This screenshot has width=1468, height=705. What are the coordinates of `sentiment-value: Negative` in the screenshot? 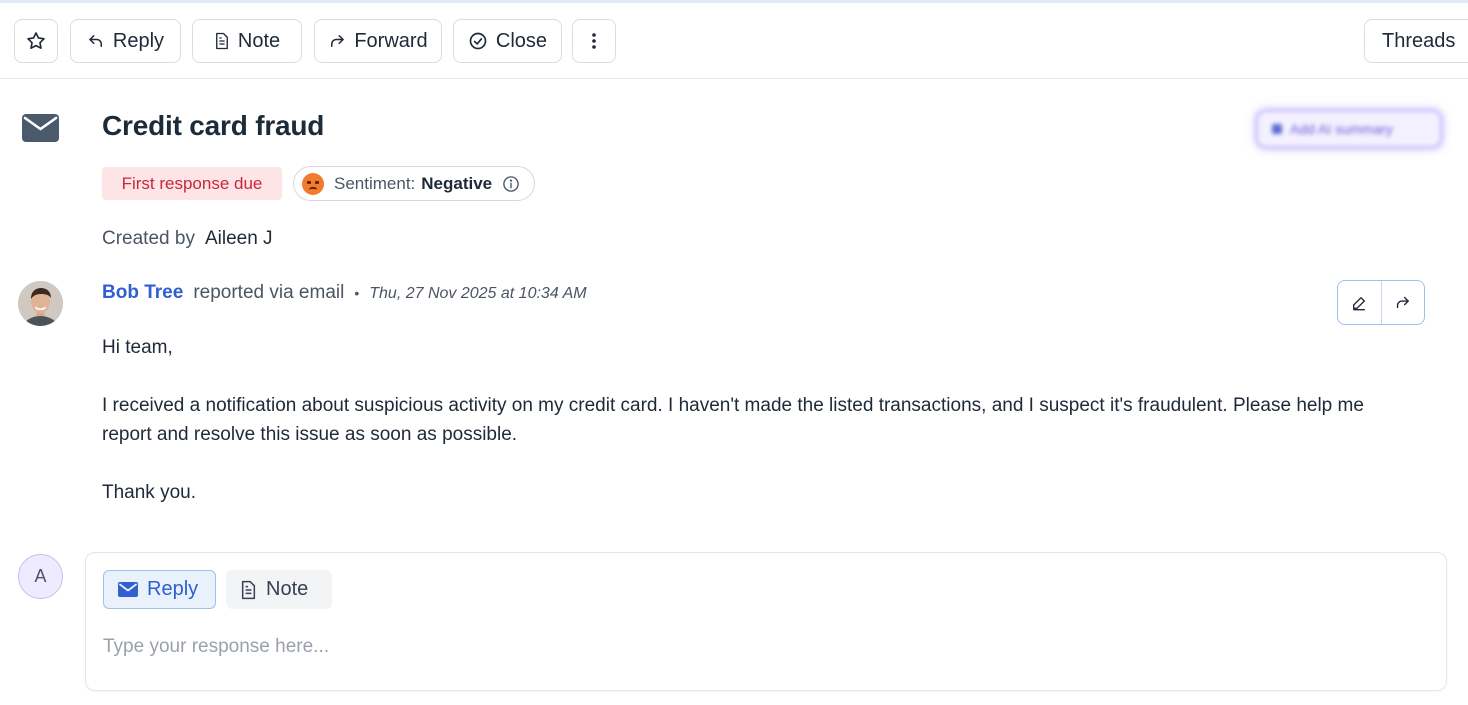 It's located at (457, 183).